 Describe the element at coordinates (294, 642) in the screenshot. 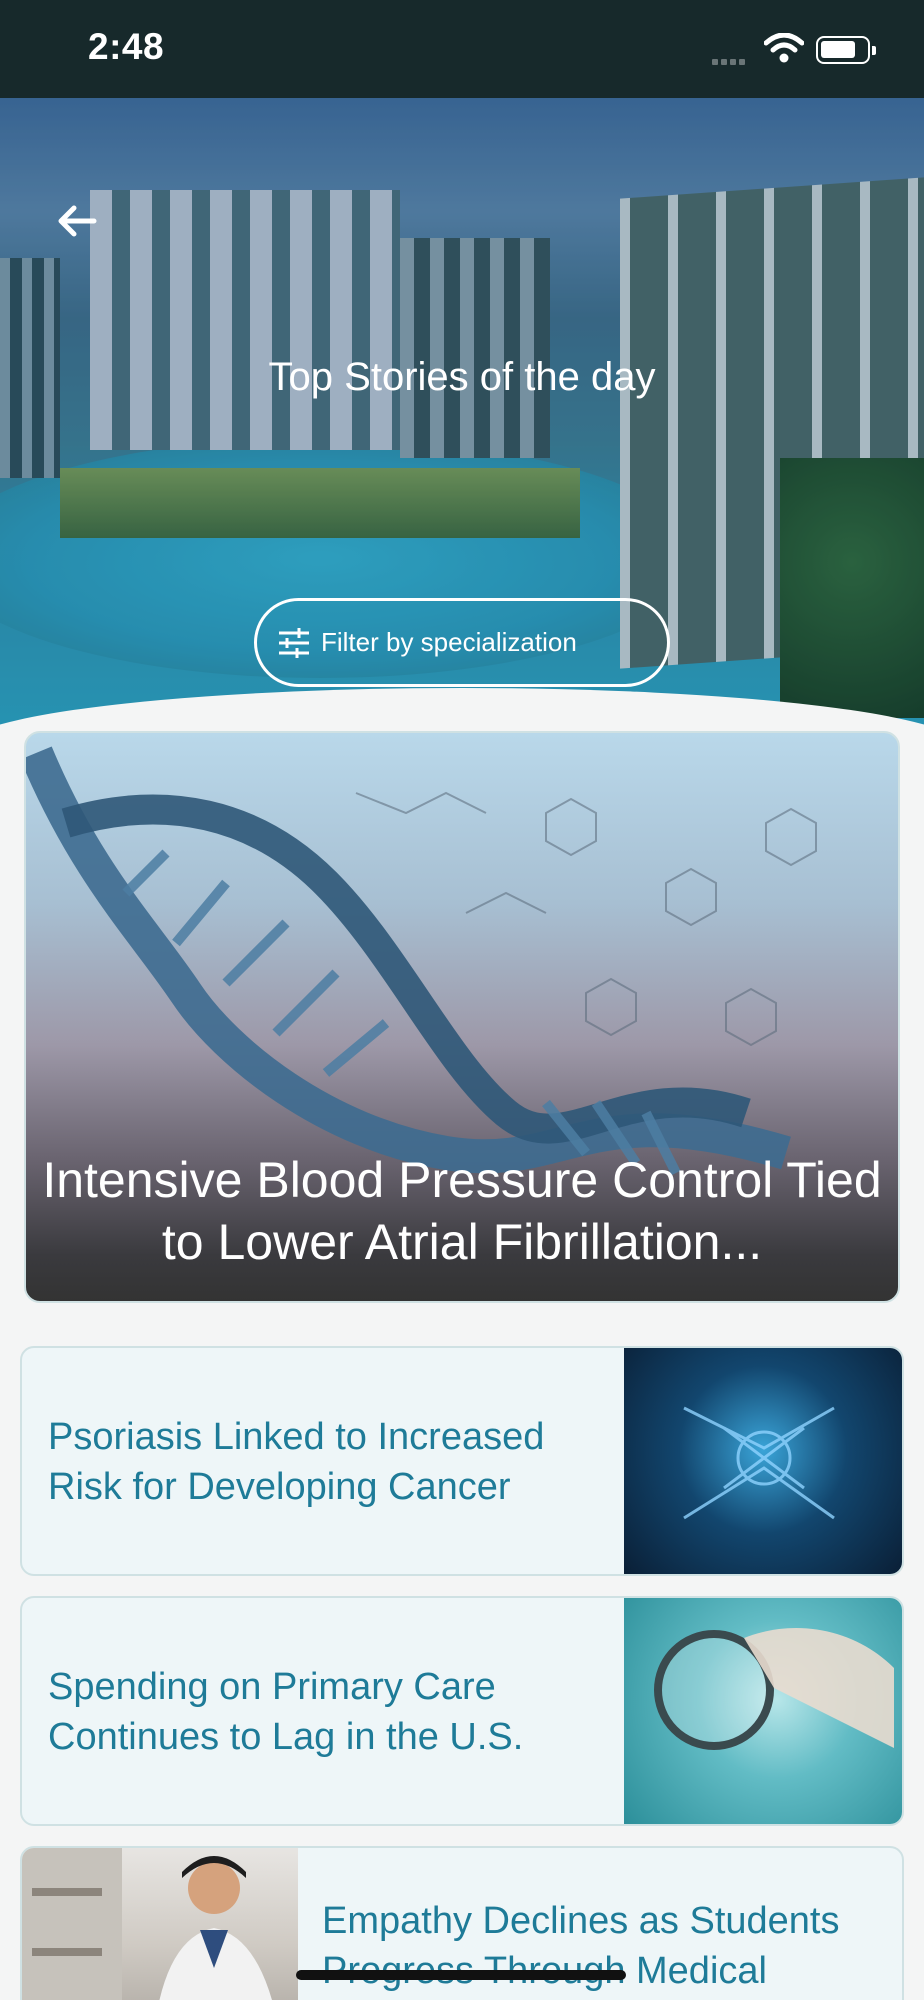

I see `sliders-icon` at that location.